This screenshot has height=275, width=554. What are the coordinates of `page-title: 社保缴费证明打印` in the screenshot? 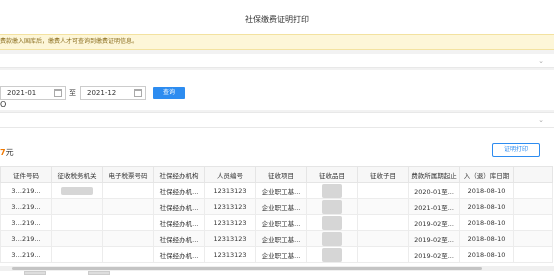 It's located at (277, 17).